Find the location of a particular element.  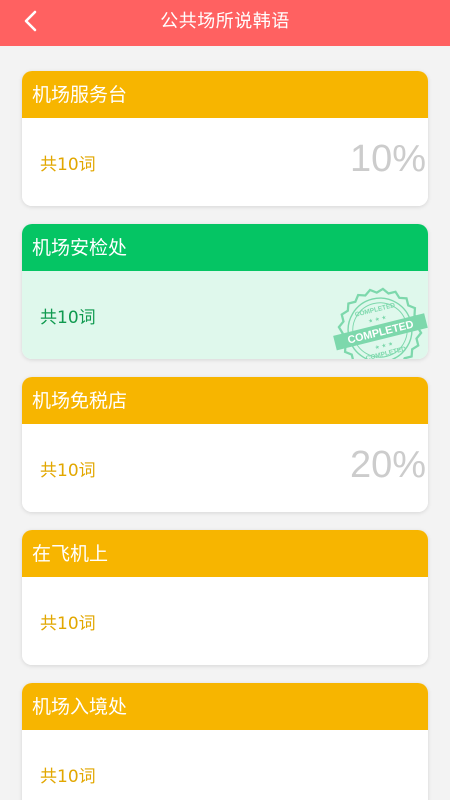

stamp-text-banner: COMPLETED is located at coordinates (380, 332).